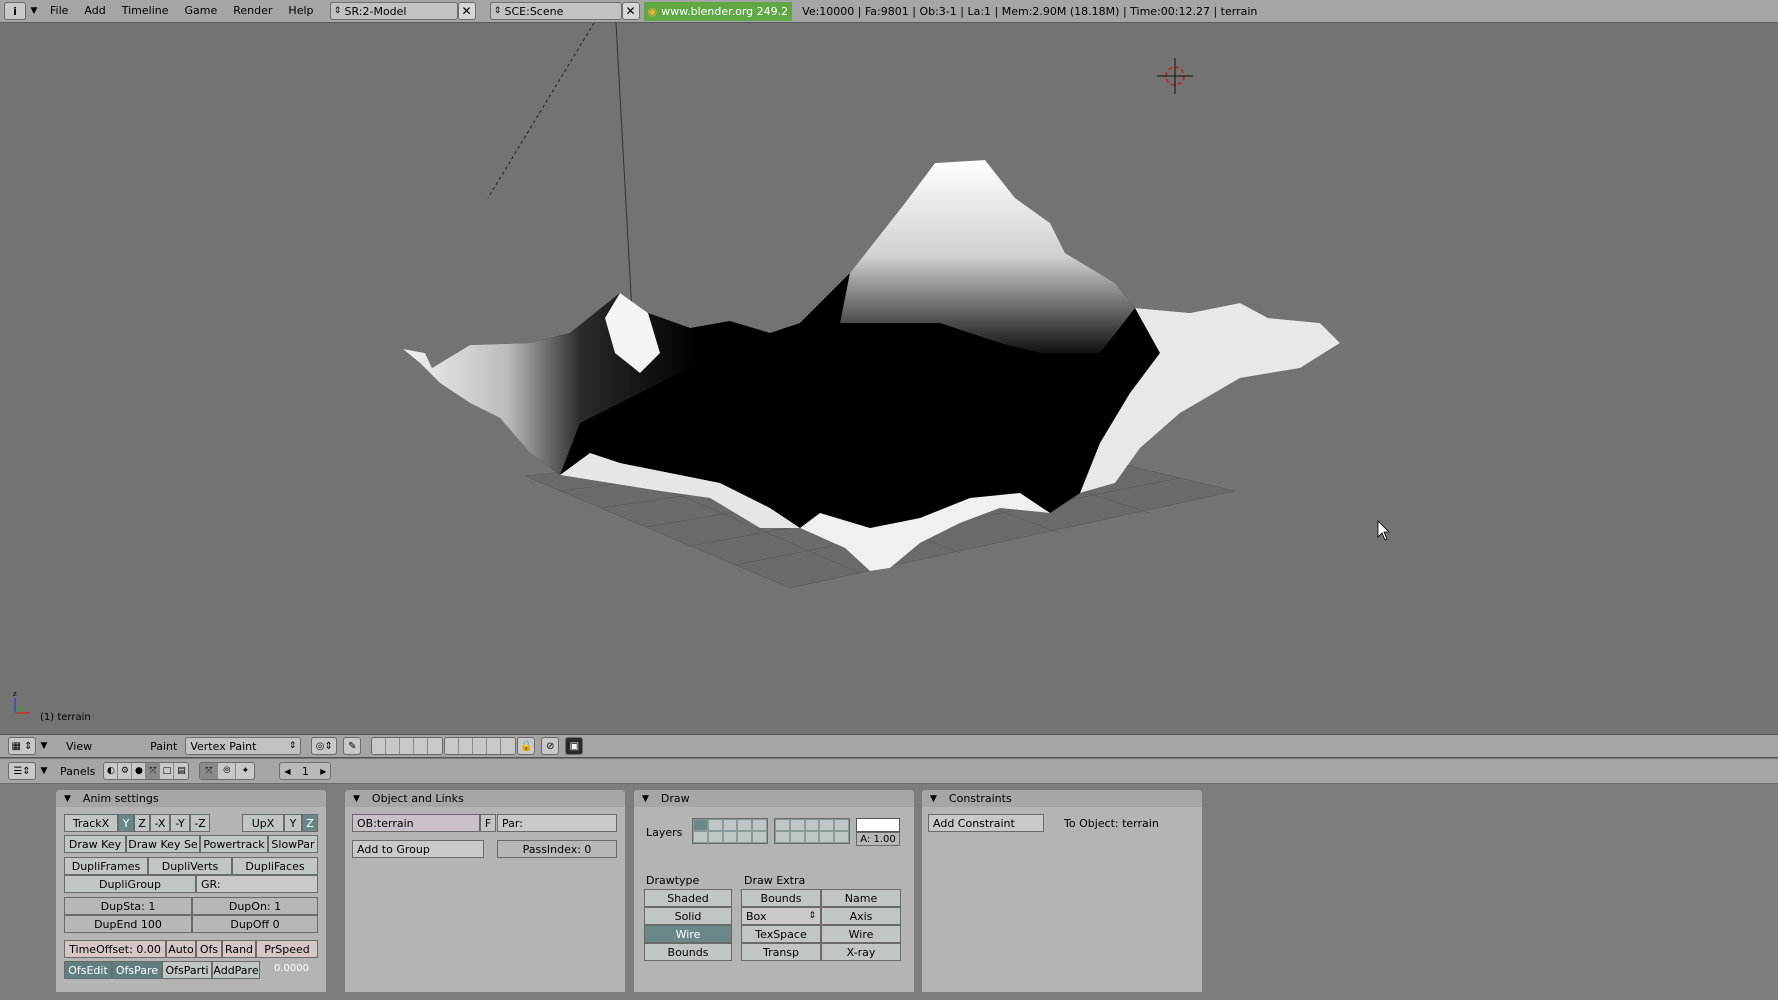 The image size is (1778, 1000). What do you see at coordinates (781, 952) in the screenshot?
I see `transp-button: Transp` at bounding box center [781, 952].